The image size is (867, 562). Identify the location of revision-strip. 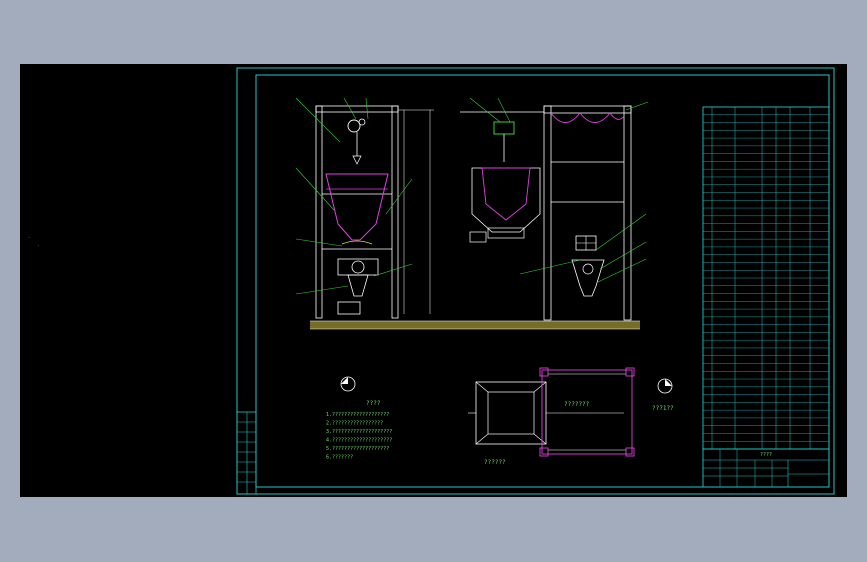
(246, 453).